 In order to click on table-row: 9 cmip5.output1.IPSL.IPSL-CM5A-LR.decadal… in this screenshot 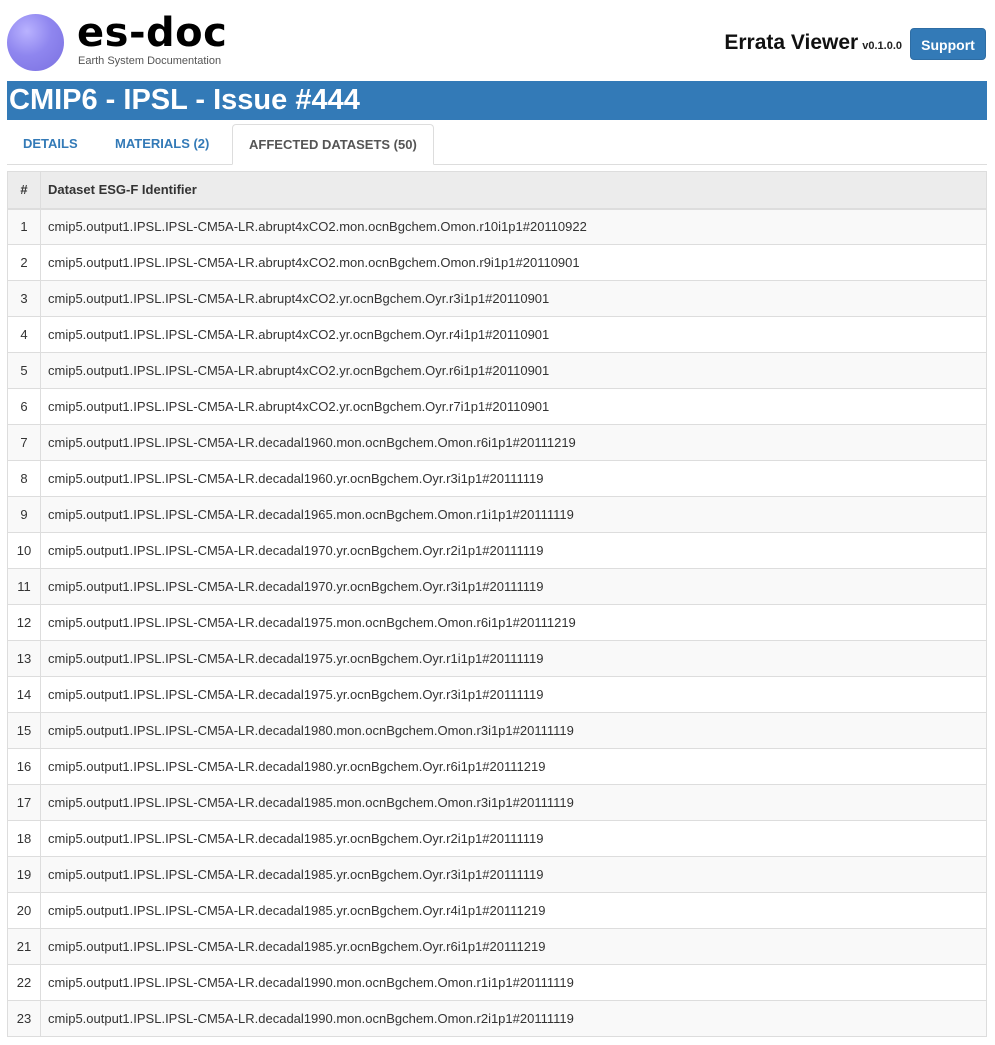, I will do `click(497, 514)`.